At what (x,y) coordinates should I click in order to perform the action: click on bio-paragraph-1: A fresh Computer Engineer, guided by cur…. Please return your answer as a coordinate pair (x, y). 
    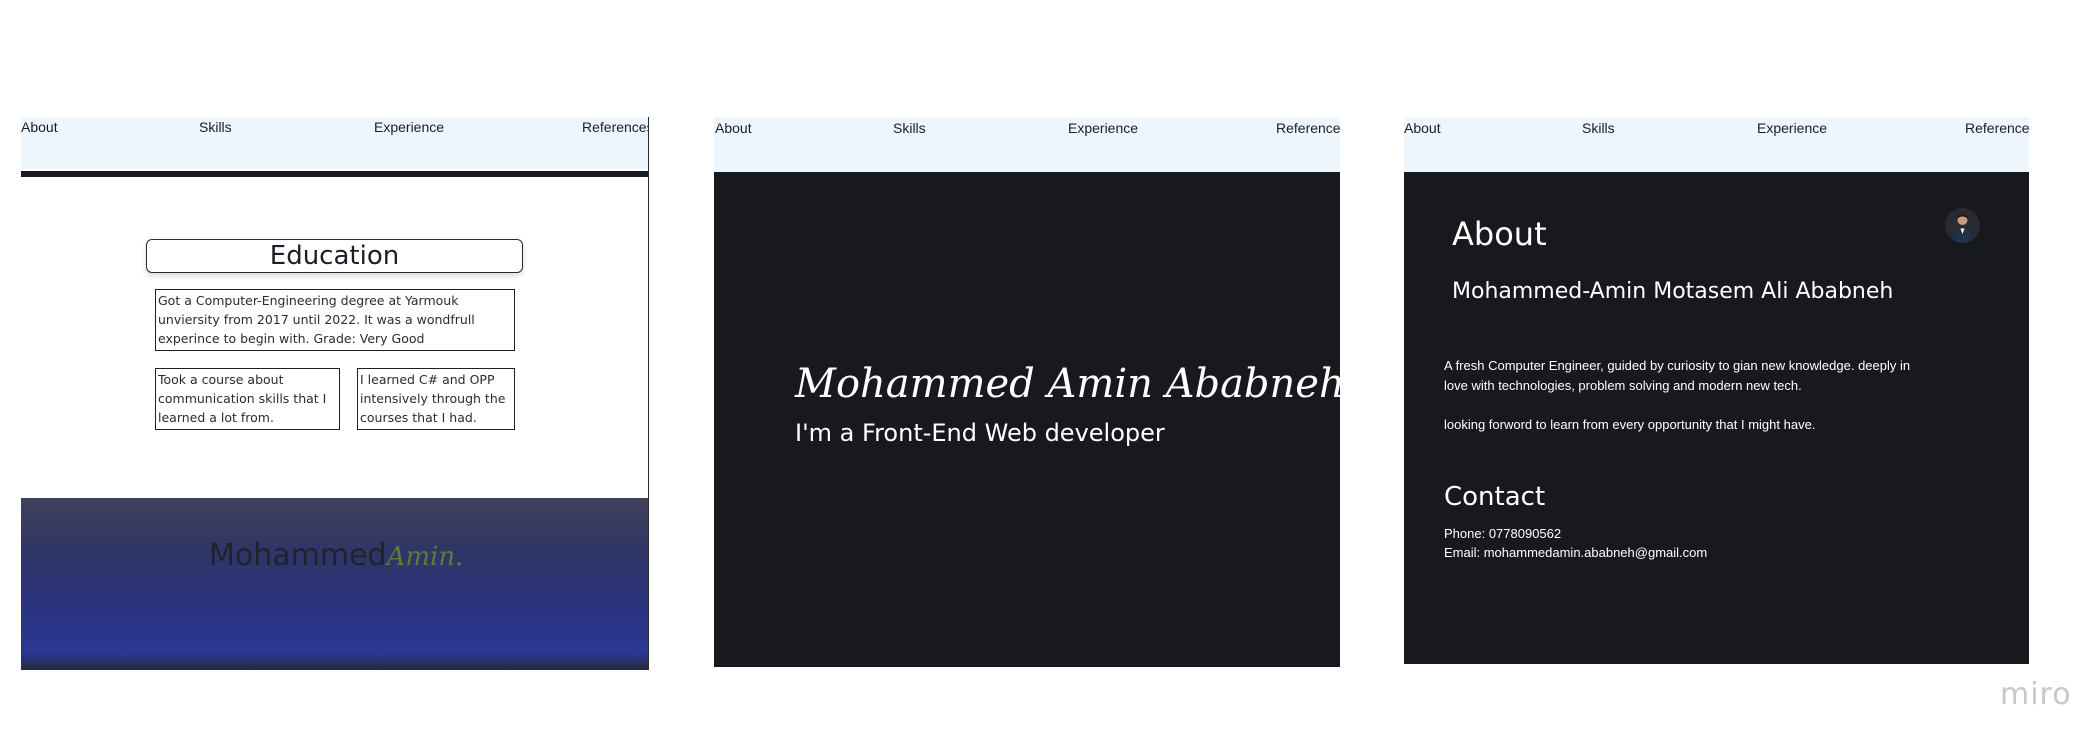
    Looking at the image, I should click on (1677, 375).